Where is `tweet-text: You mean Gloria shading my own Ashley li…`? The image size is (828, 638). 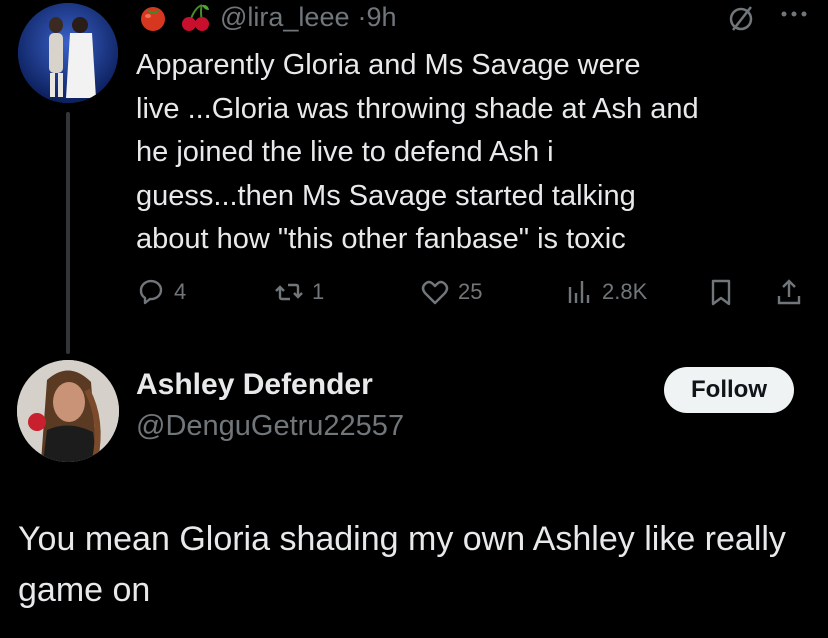
tweet-text: You mean Gloria shading my own Ashley li… is located at coordinates (402, 564).